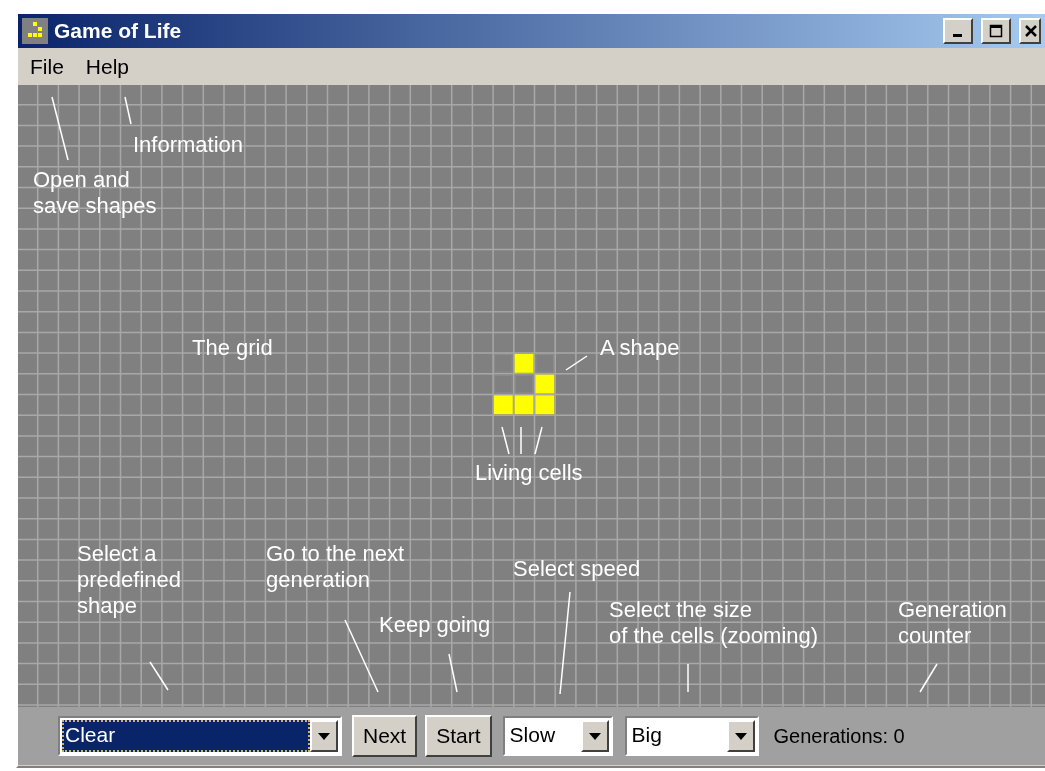  Describe the element at coordinates (691, 736) in the screenshot. I see `size-dropdown: Big` at that location.